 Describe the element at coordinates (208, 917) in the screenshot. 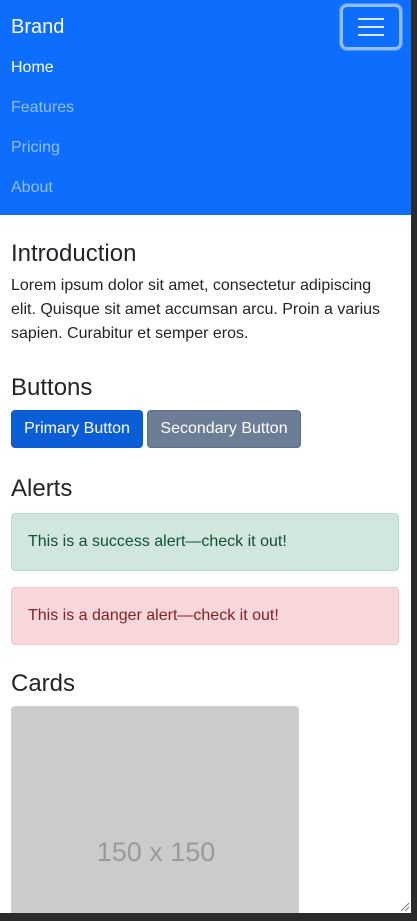

I see `horizontal-scrollbar` at that location.